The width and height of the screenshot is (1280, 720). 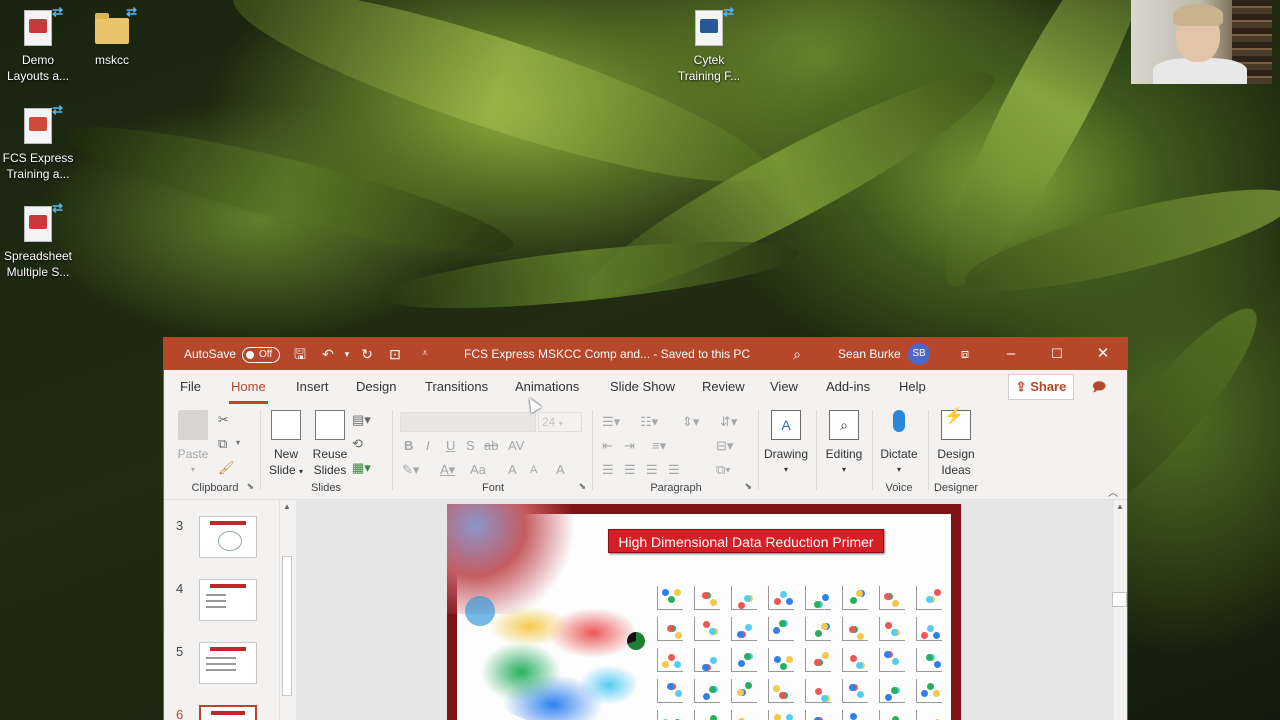 What do you see at coordinates (704, 612) in the screenshot?
I see `current-slide: High Dimensional Data Reduction Primer` at bounding box center [704, 612].